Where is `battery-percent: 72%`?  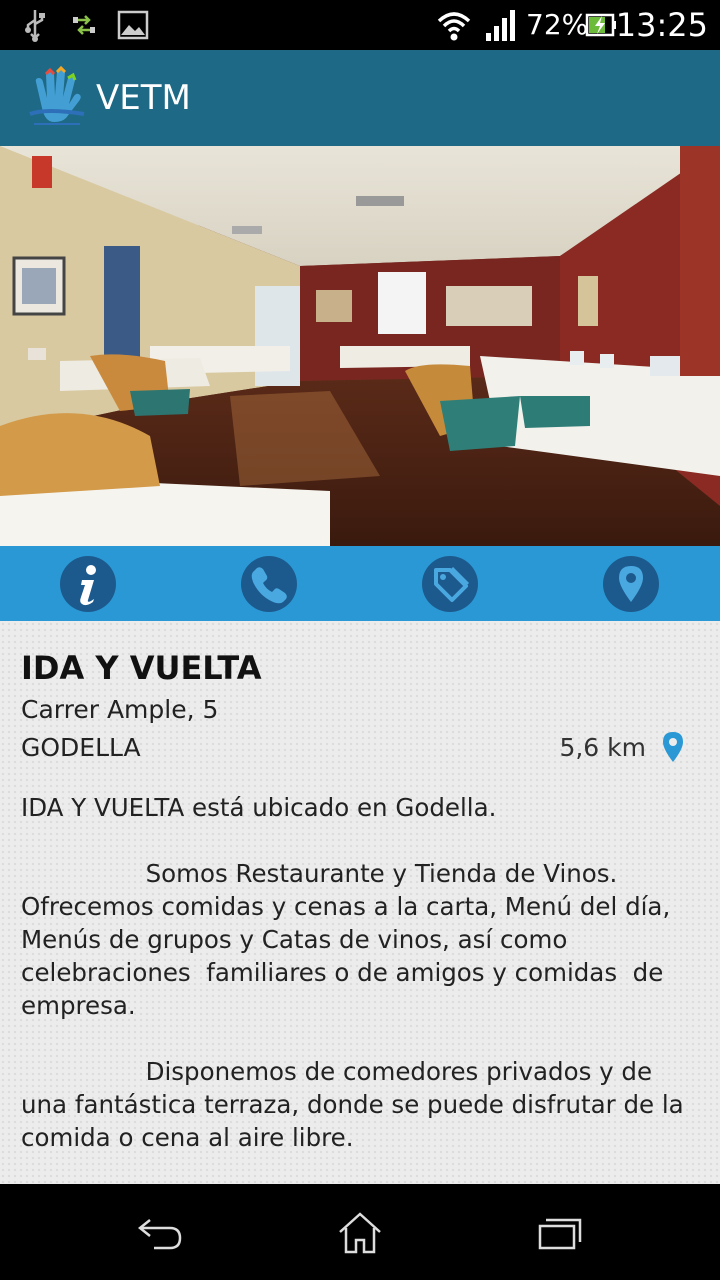 battery-percent: 72% is located at coordinates (557, 24).